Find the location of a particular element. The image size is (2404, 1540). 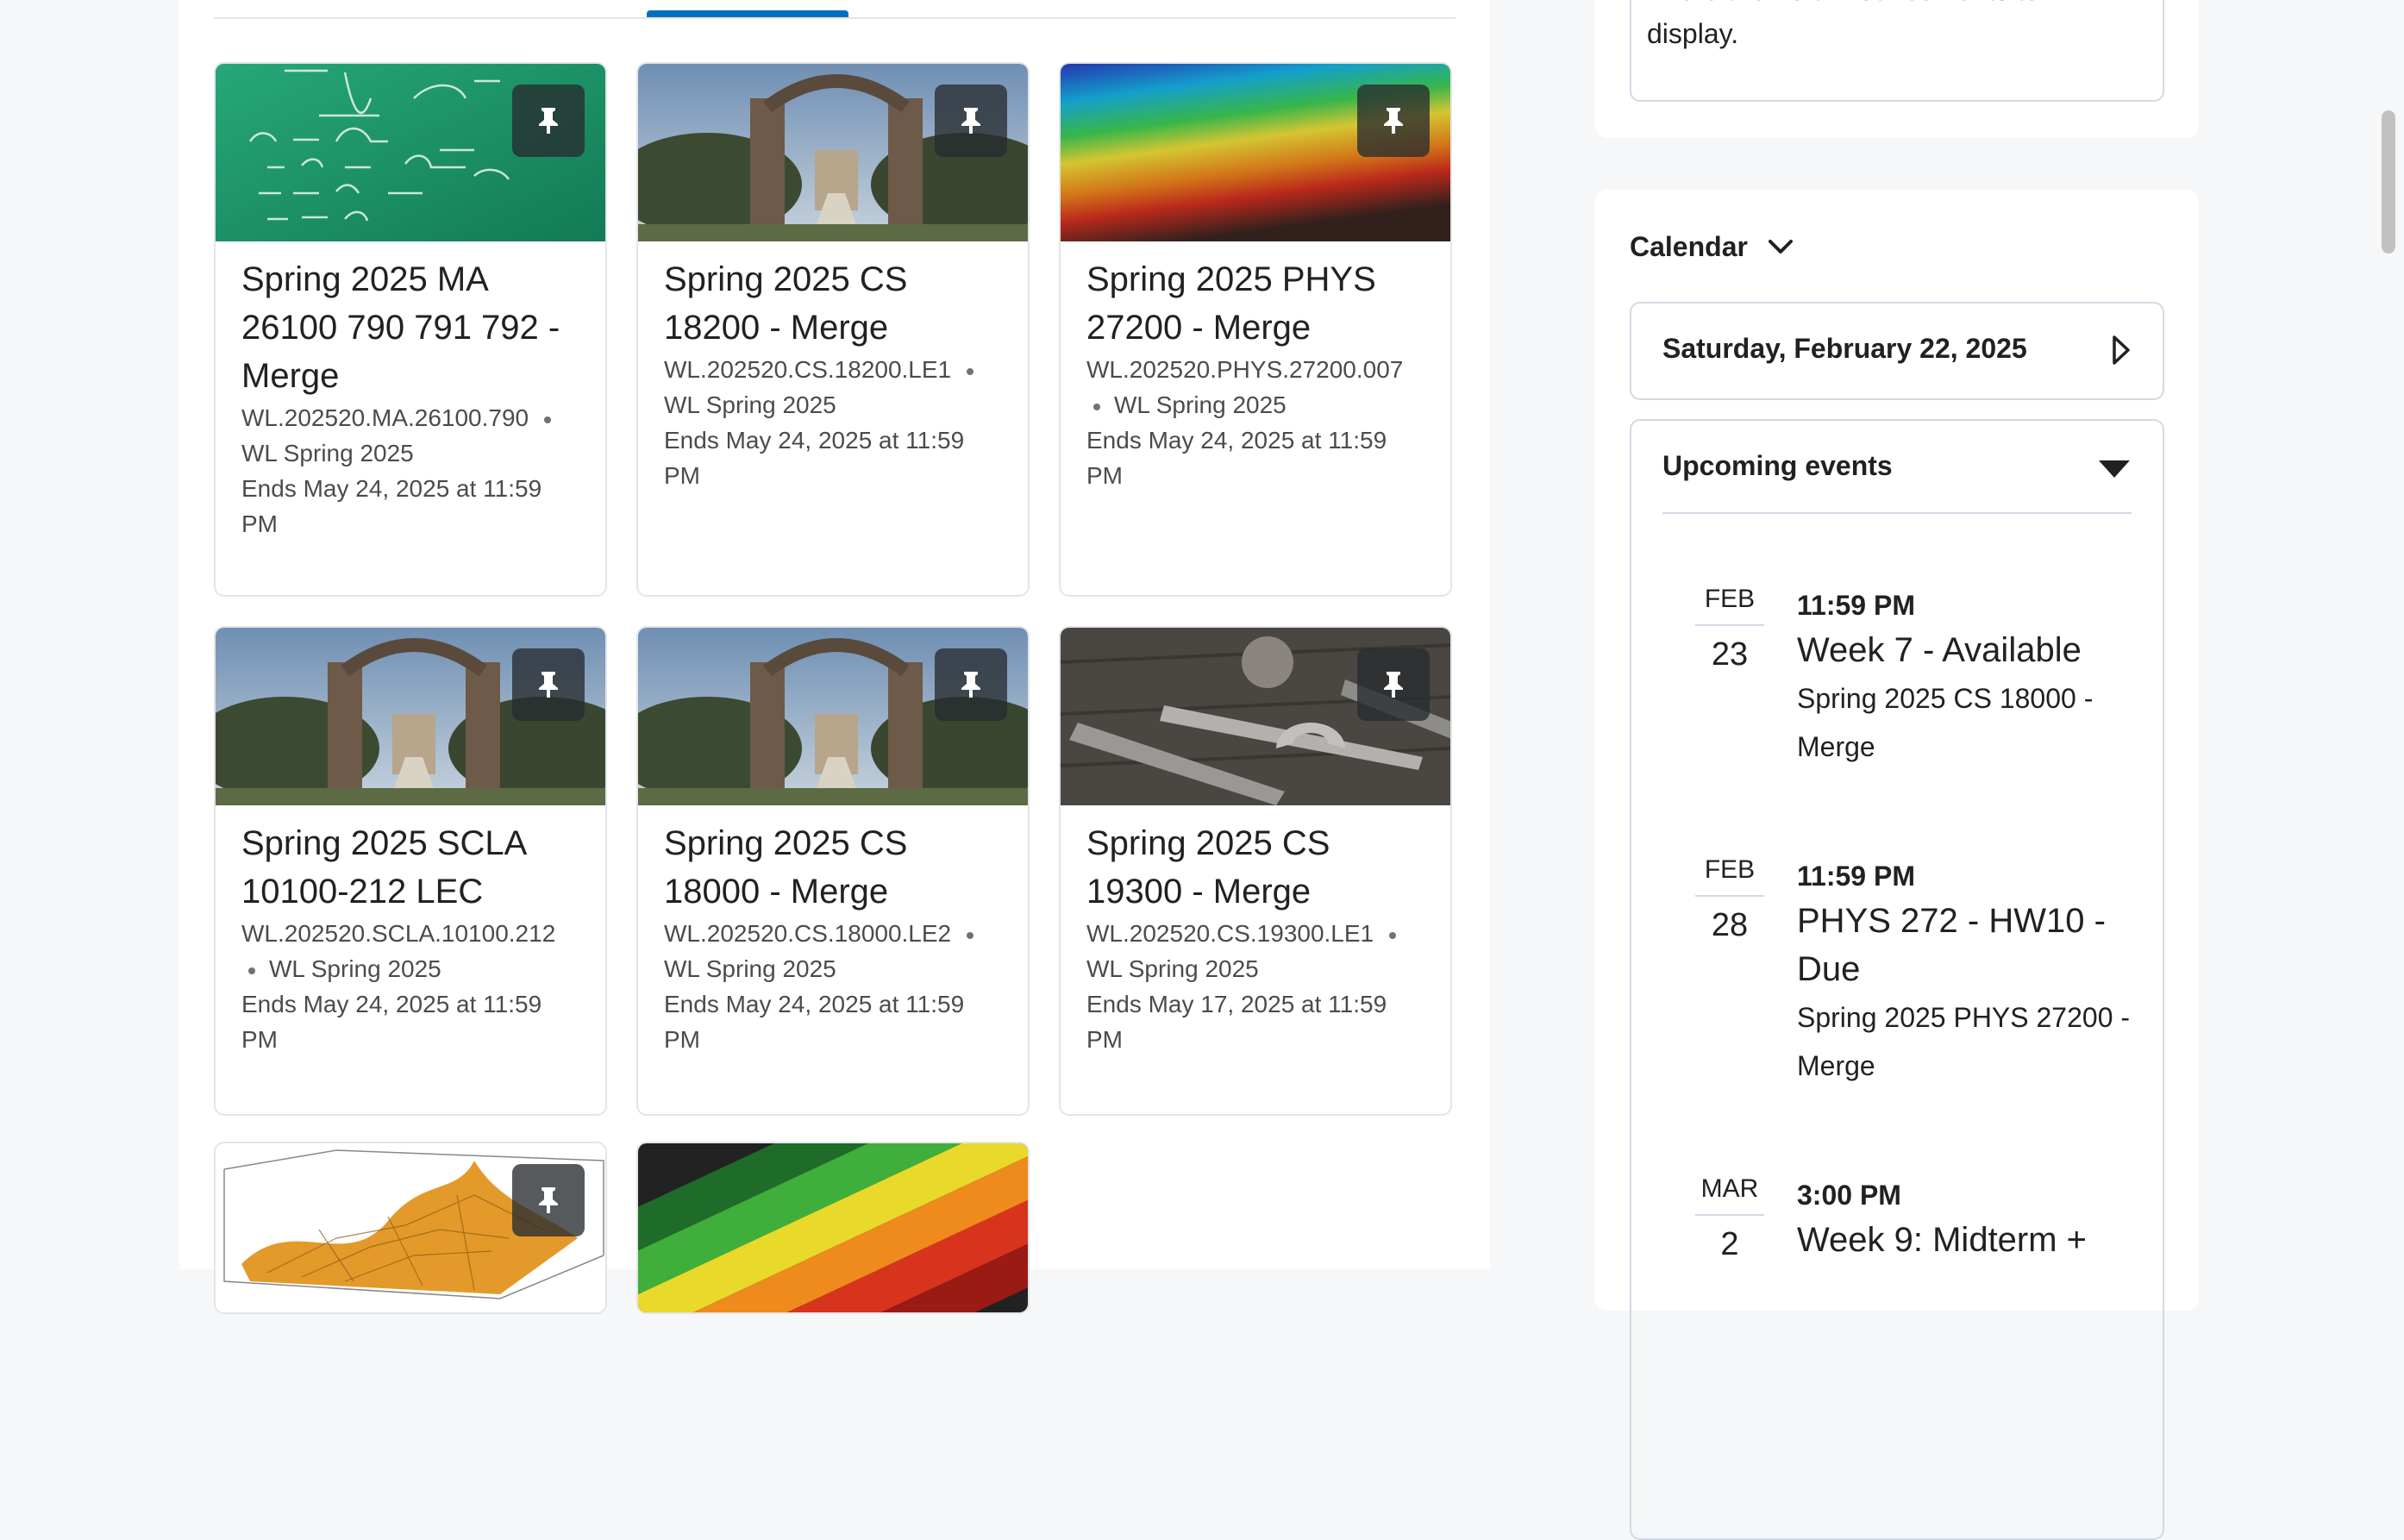

next-day-button is located at coordinates (2122, 352).